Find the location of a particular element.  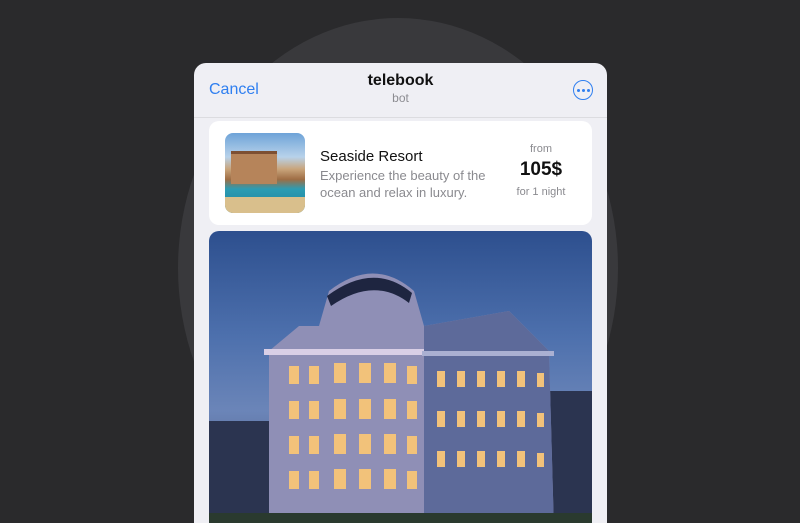

header-bar: Cancel telebook bot is located at coordinates (400, 90).